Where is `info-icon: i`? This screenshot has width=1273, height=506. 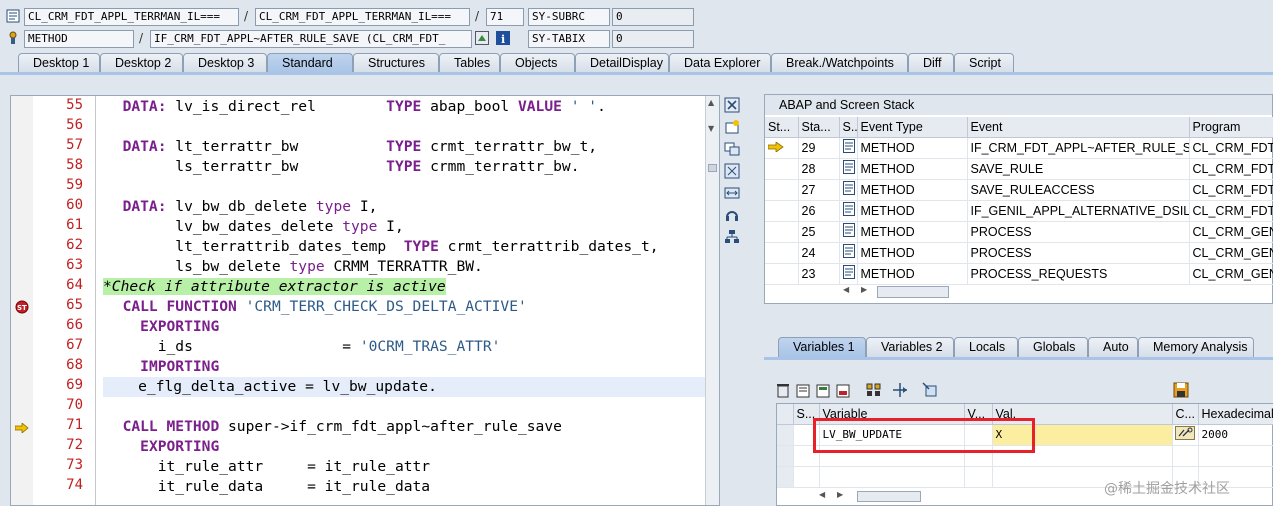
info-icon: i is located at coordinates (503, 38).